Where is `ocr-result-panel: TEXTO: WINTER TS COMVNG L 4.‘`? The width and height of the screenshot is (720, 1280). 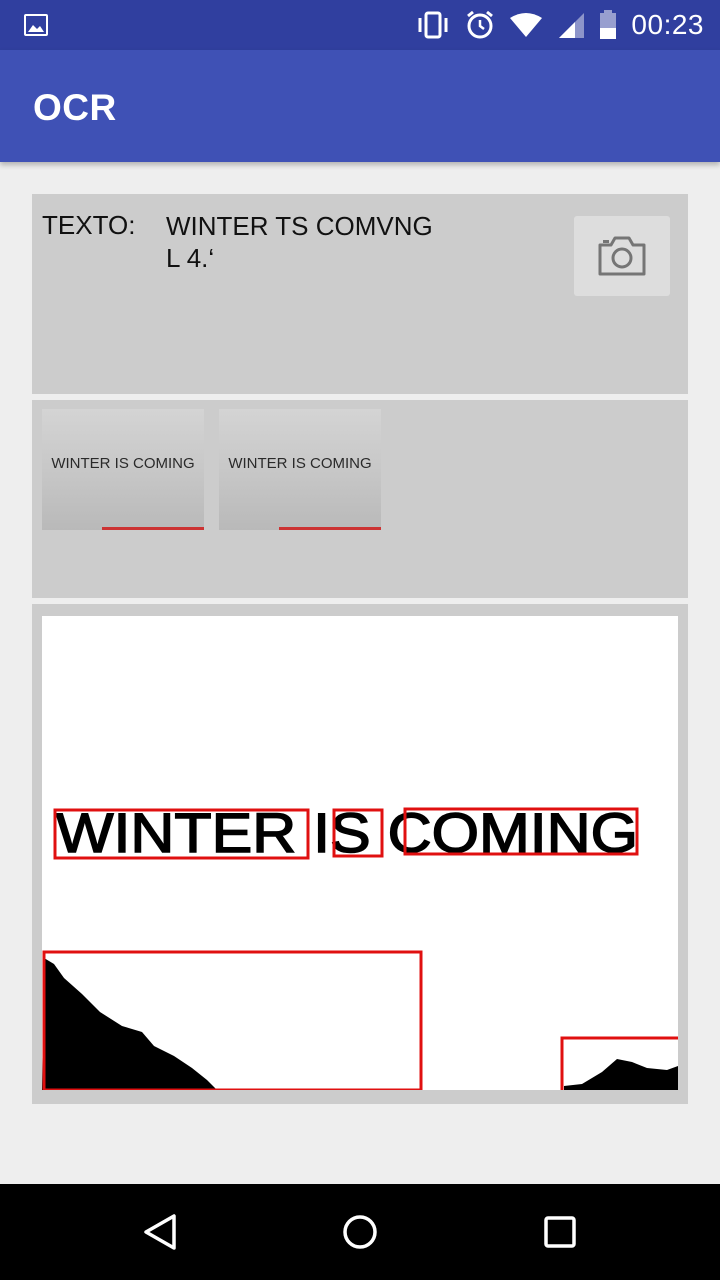 ocr-result-panel: TEXTO: WINTER TS COMVNG L 4.‘ is located at coordinates (360, 294).